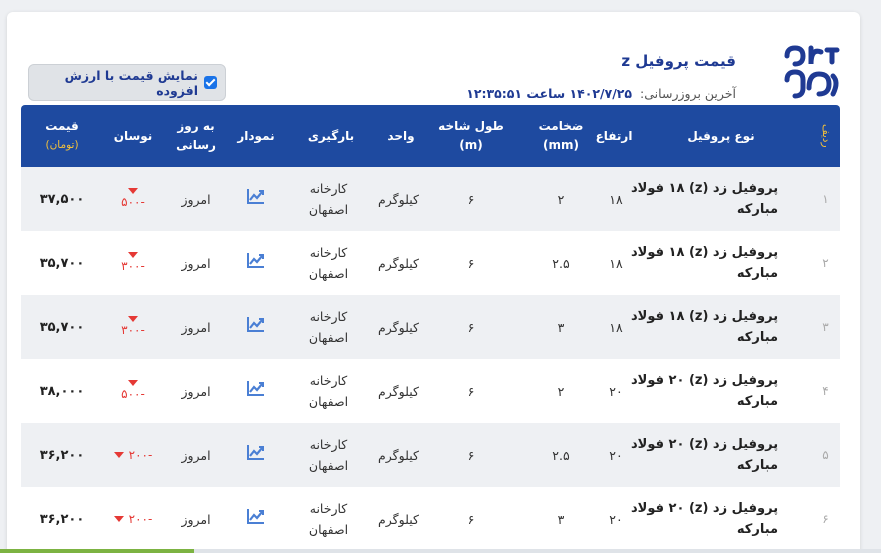  What do you see at coordinates (825, 518) in the screenshot?
I see `row-index: ۶` at bounding box center [825, 518].